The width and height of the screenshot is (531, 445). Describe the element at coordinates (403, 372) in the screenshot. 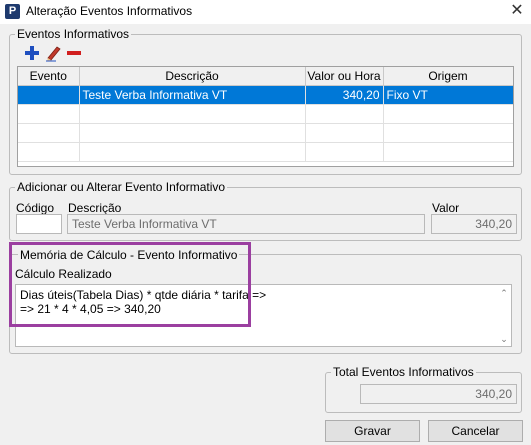

I see `total-group-label: Total Eventos Informativos` at that location.